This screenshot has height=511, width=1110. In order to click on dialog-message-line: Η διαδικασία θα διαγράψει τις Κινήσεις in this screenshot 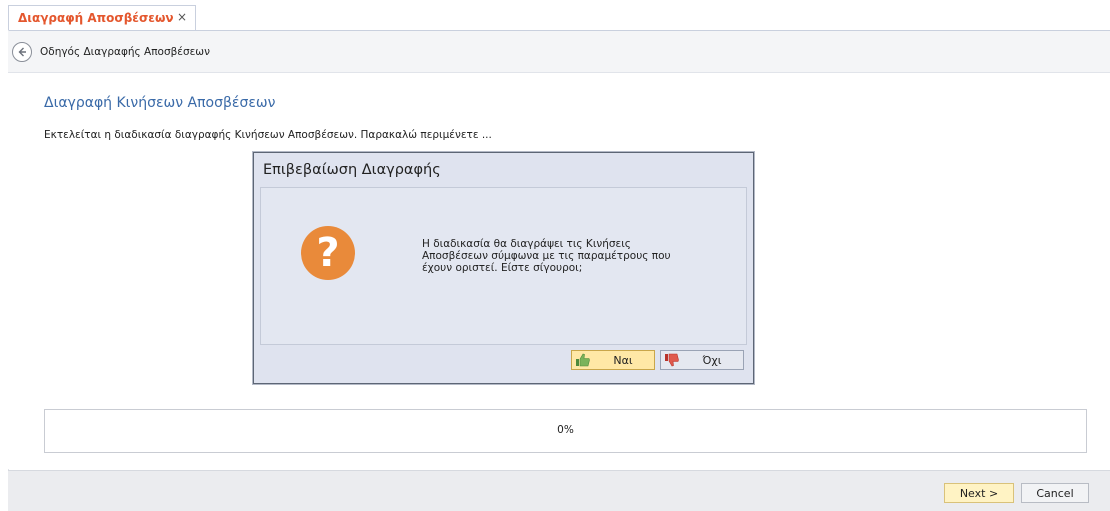, I will do `click(526, 244)`.